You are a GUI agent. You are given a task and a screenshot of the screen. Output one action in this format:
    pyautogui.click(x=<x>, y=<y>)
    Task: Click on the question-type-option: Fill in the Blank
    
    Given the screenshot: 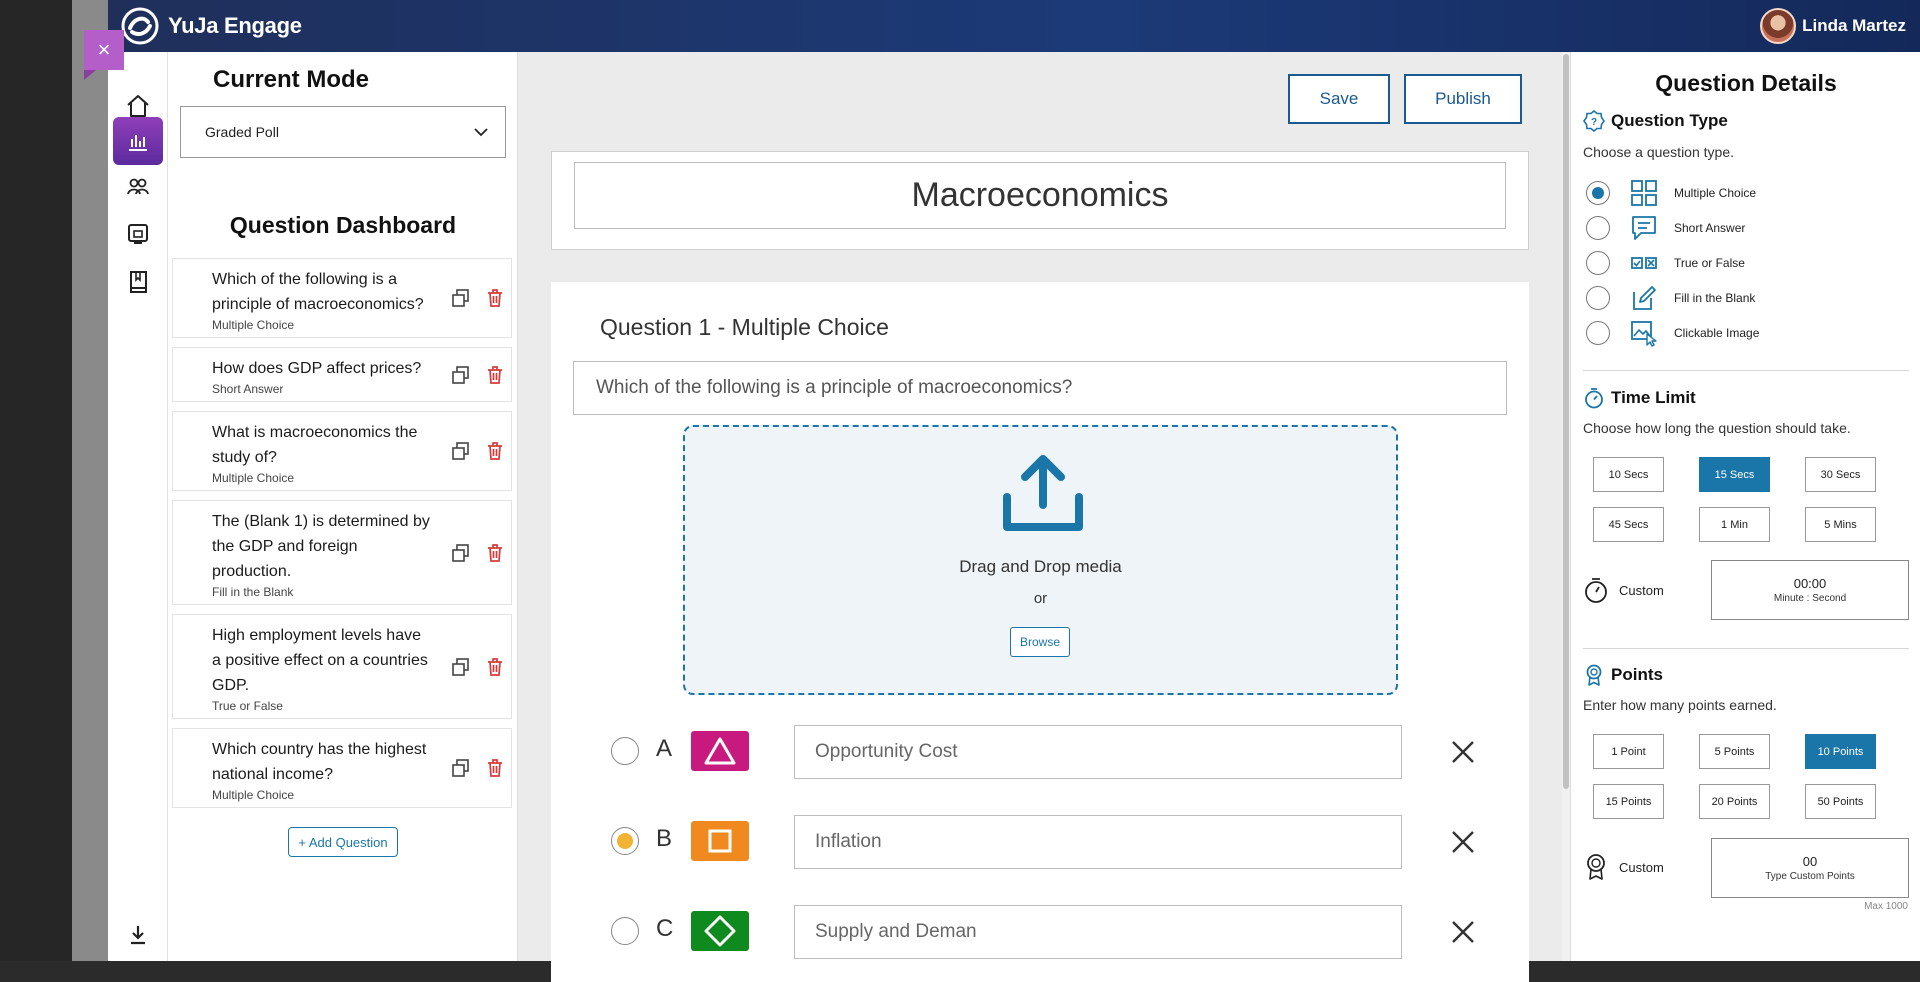 What is the action you would take?
    pyautogui.click(x=1743, y=298)
    